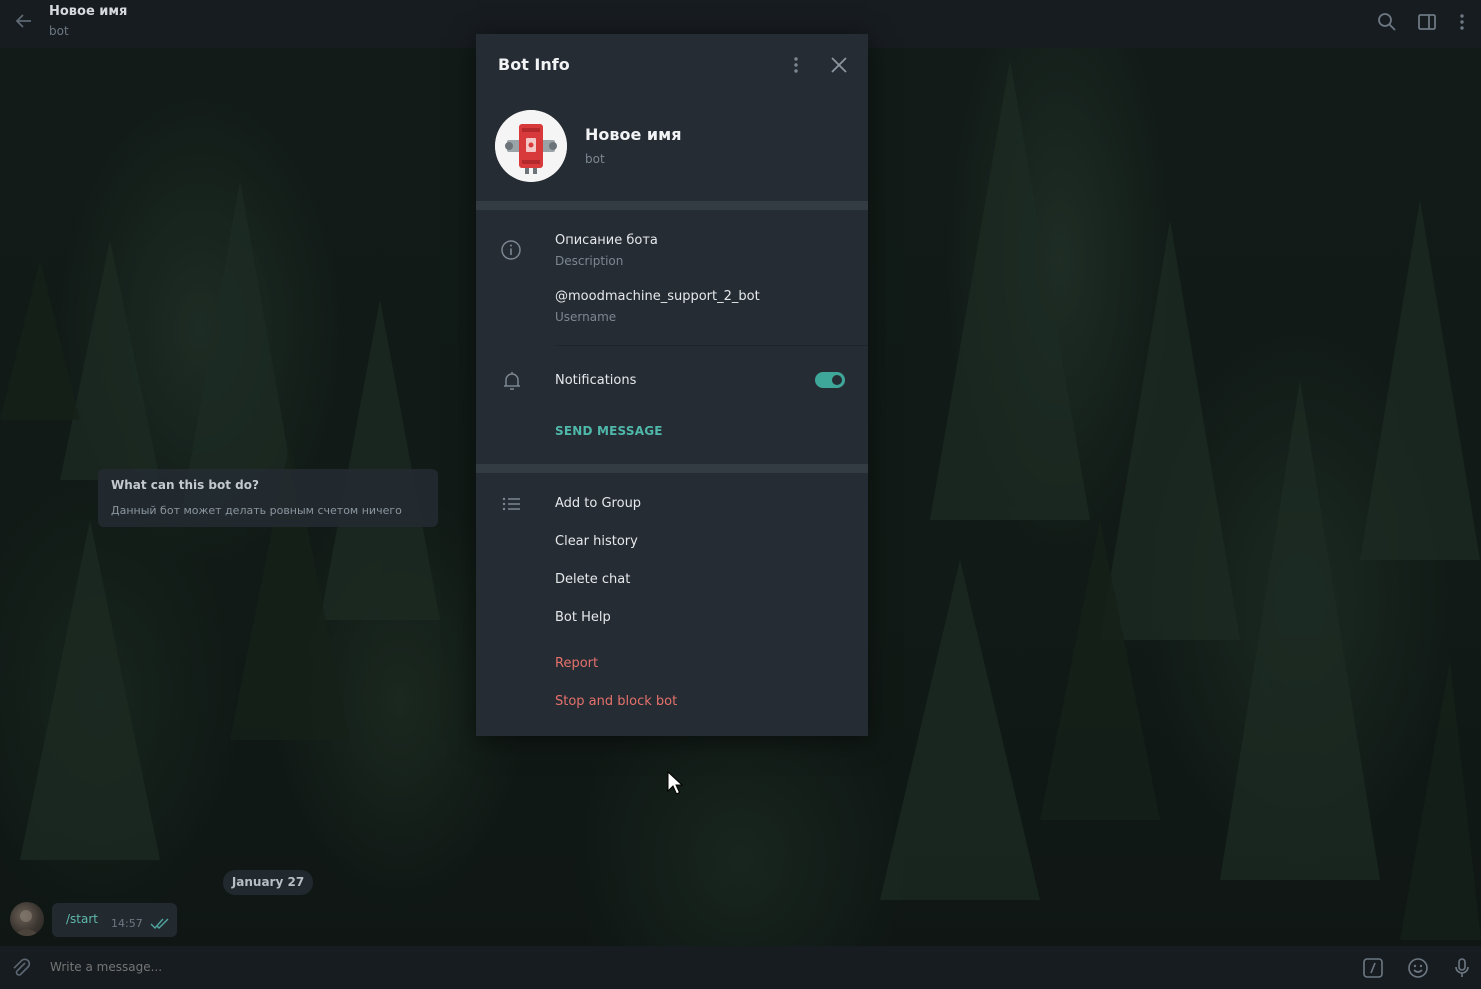 The height and width of the screenshot is (989, 1481). I want to click on notifications-label: Notifications, so click(596, 380).